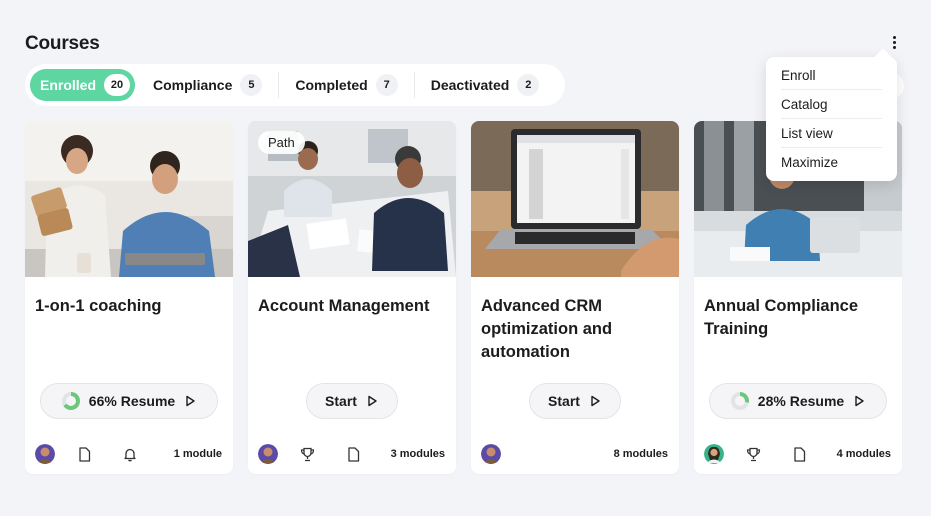 The image size is (931, 516). I want to click on action-label: 66% Resume, so click(132, 401).